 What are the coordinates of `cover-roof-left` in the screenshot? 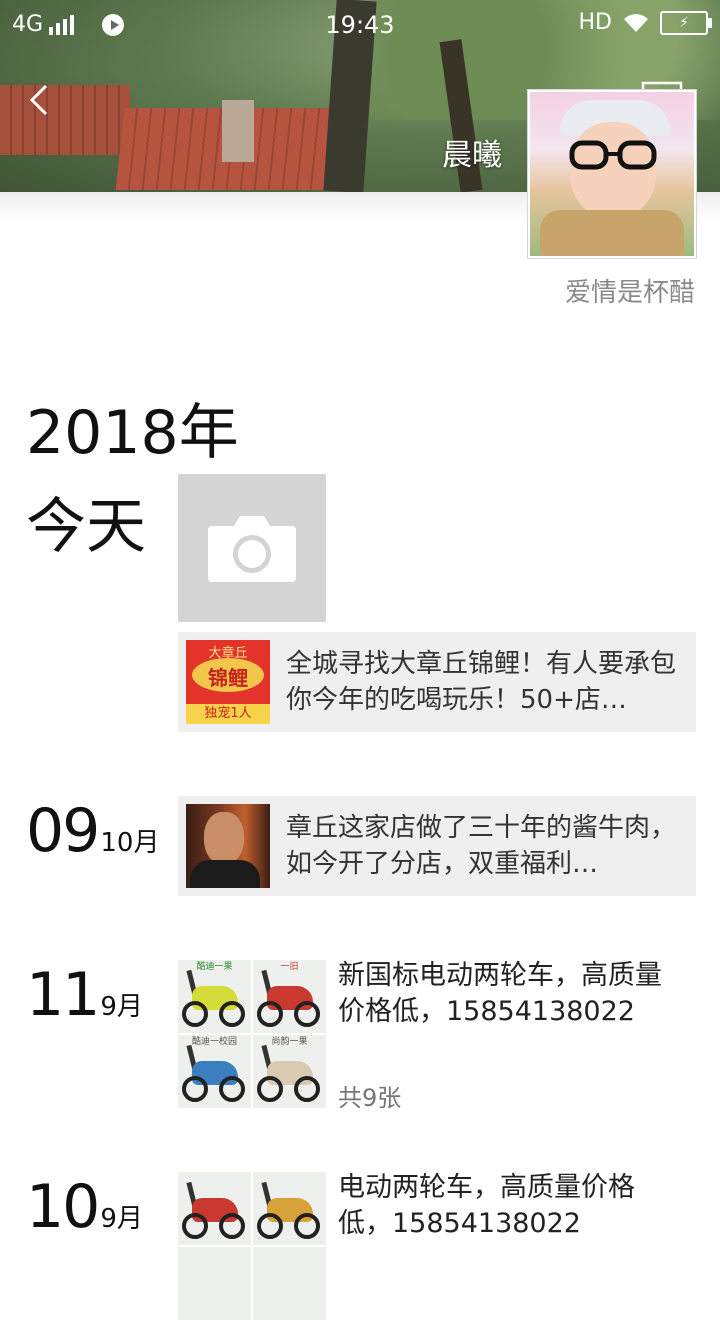 It's located at (65, 120).